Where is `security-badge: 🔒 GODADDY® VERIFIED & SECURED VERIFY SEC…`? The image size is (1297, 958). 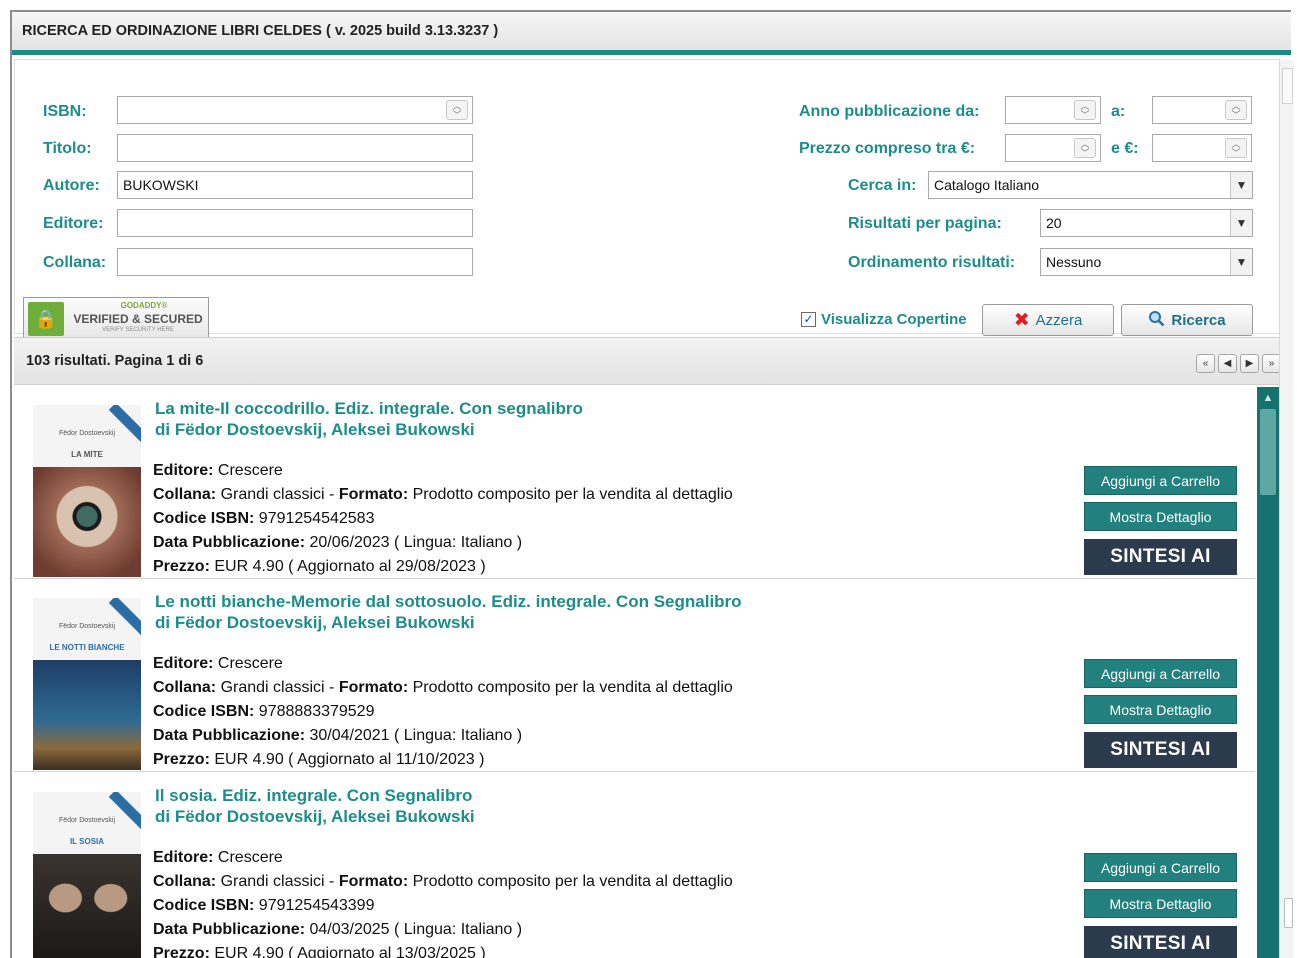
security-badge: 🔒 GODADDY® VERIFIED & SECURED VERIFY SEC… is located at coordinates (116, 319).